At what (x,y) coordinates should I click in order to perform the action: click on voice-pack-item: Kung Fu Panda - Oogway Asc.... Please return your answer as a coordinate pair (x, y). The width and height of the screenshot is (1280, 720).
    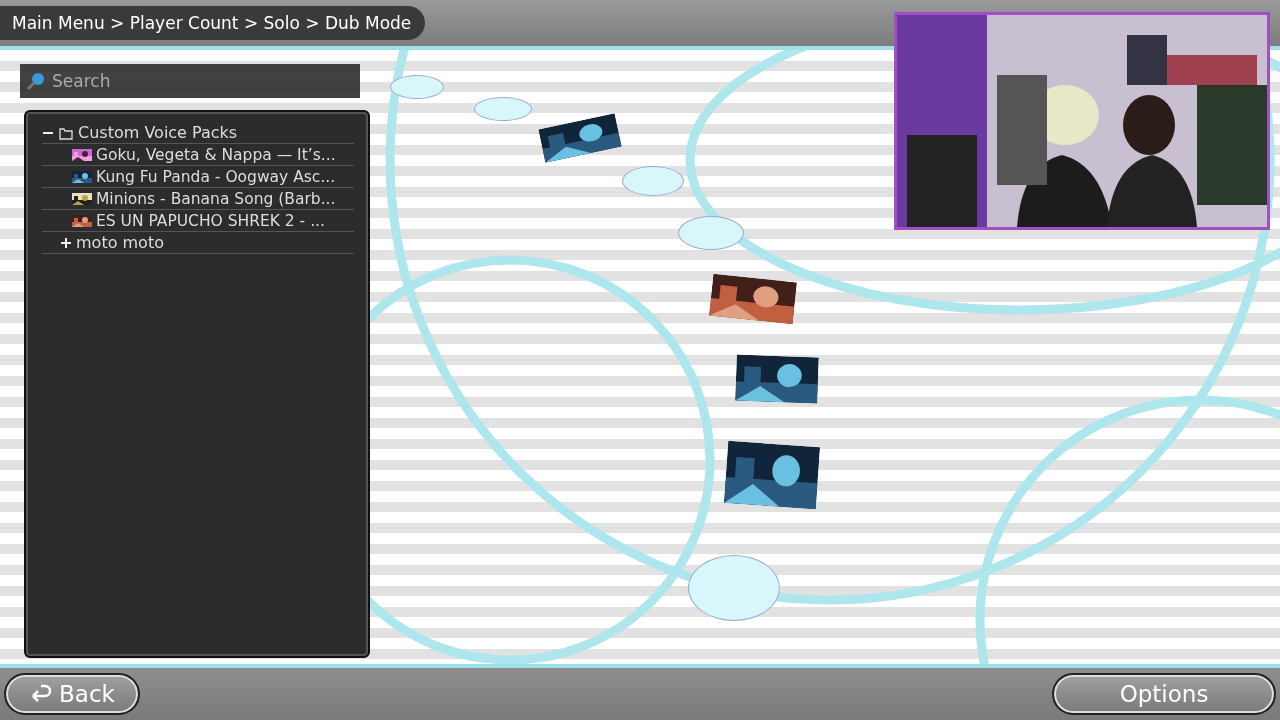
    Looking at the image, I should click on (216, 176).